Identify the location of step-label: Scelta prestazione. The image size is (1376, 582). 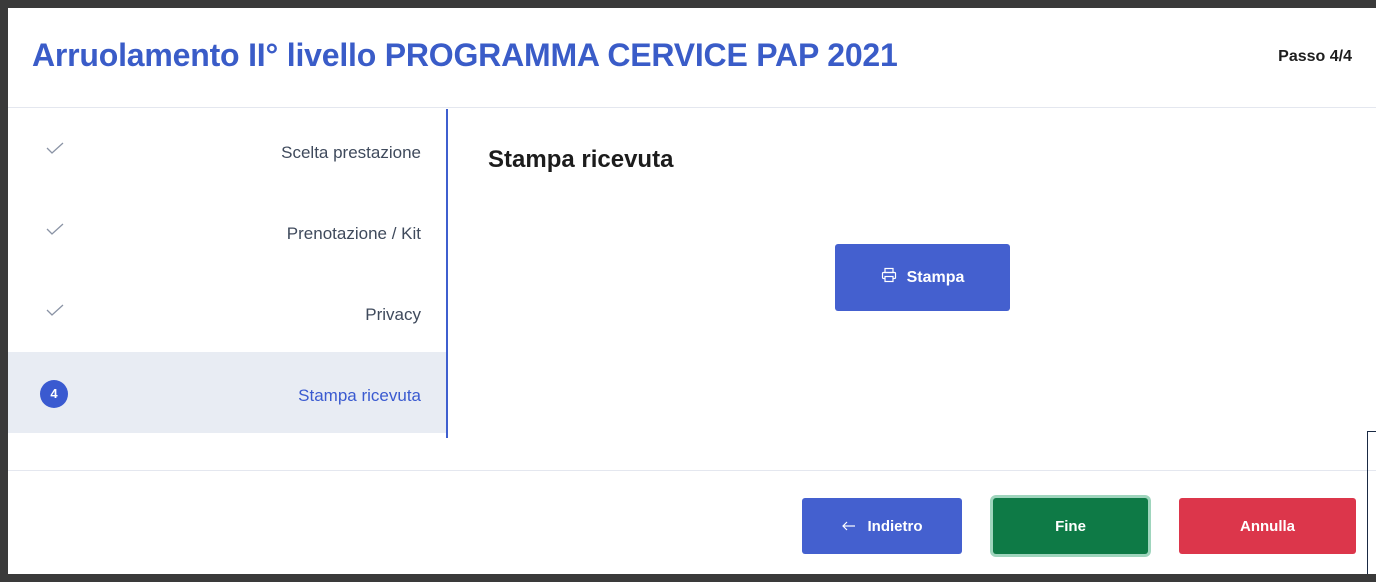
(351, 152).